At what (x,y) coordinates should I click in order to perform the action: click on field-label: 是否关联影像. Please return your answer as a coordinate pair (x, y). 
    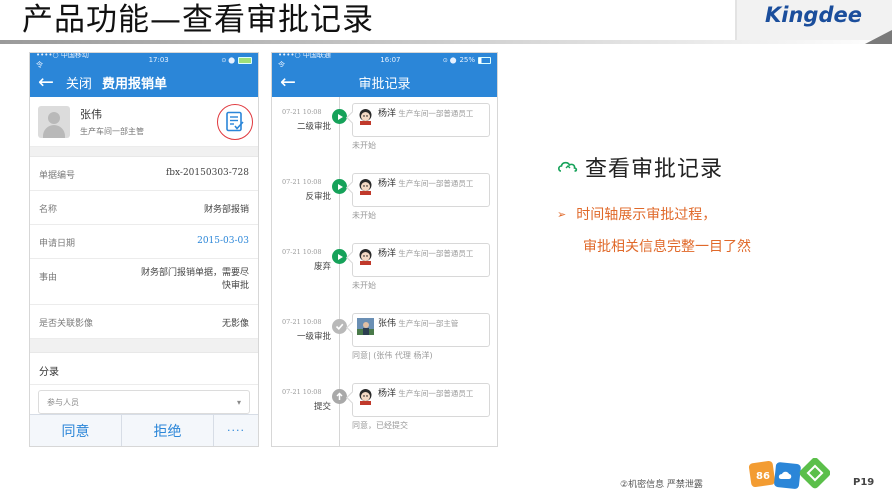
    Looking at the image, I should click on (66, 324).